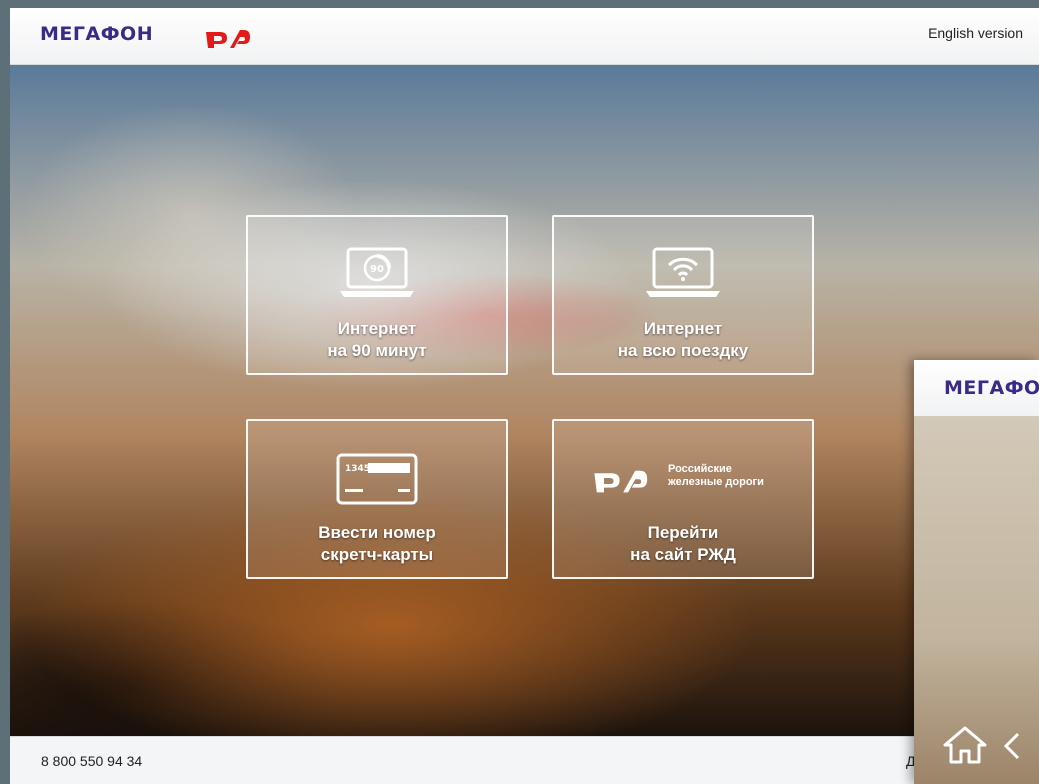 The width and height of the screenshot is (1039, 784). I want to click on overlay-screen-panel: МЕГАФОН, so click(976, 572).